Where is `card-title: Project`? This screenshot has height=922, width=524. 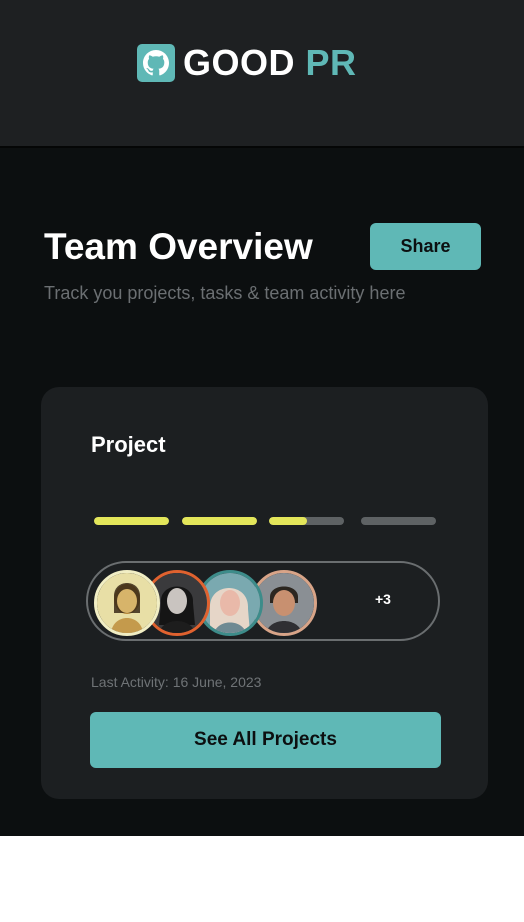
card-title: Project is located at coordinates (128, 444).